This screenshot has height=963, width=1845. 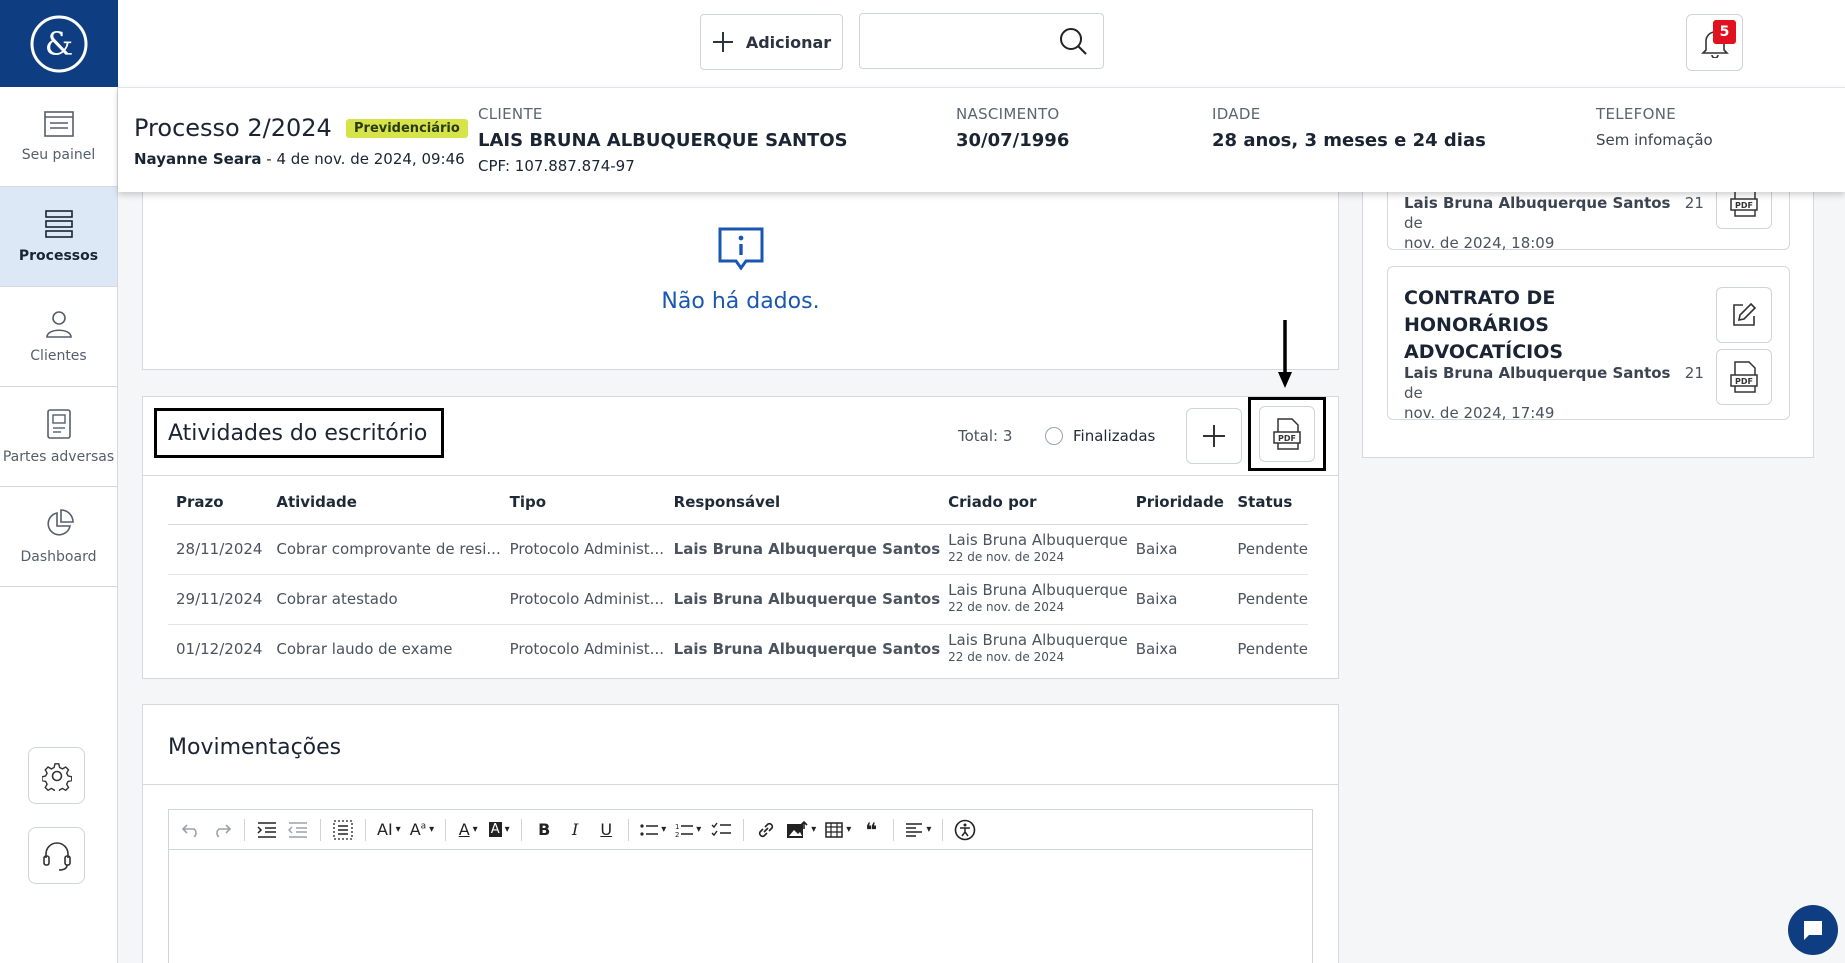 What do you see at coordinates (1178, 502) in the screenshot?
I see `column-header: Prioridade` at bounding box center [1178, 502].